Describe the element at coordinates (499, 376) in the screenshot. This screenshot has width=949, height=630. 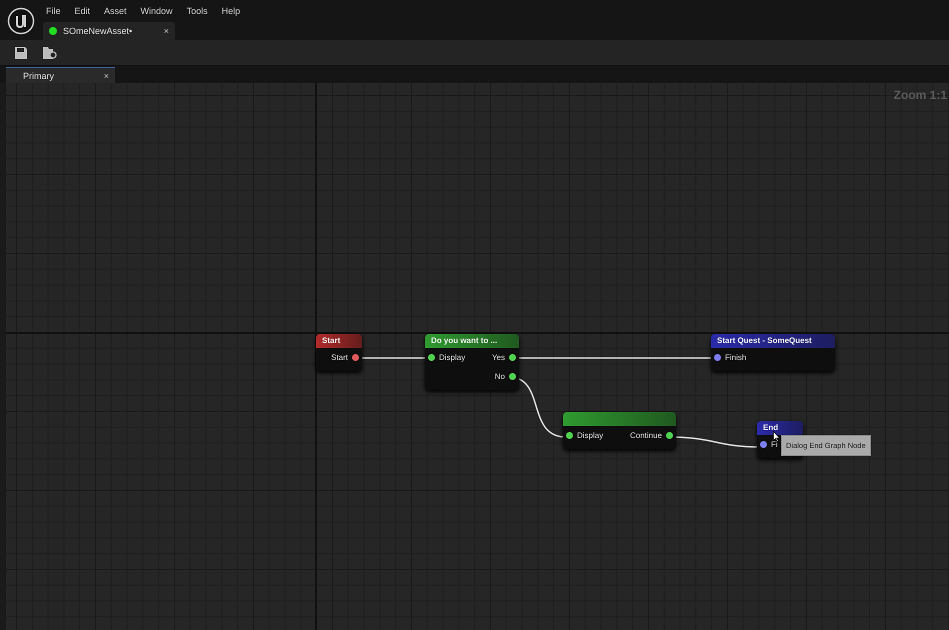
I see `pin-label: No` at that location.